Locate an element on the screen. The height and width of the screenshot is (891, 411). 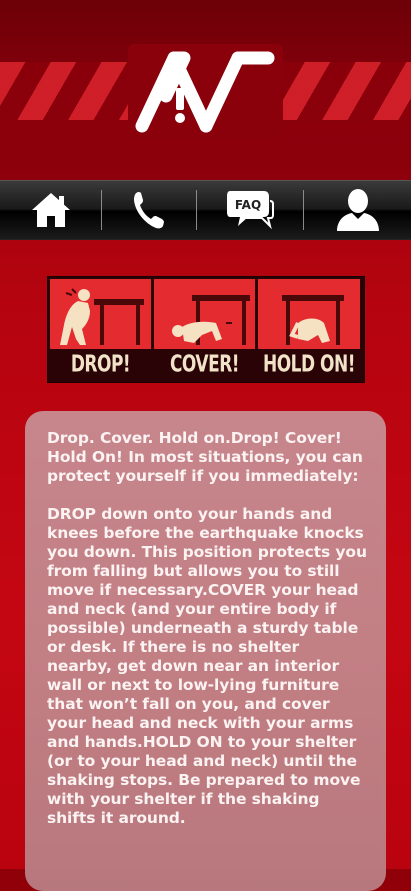
faq-icon: FAQ is located at coordinates (250, 210).